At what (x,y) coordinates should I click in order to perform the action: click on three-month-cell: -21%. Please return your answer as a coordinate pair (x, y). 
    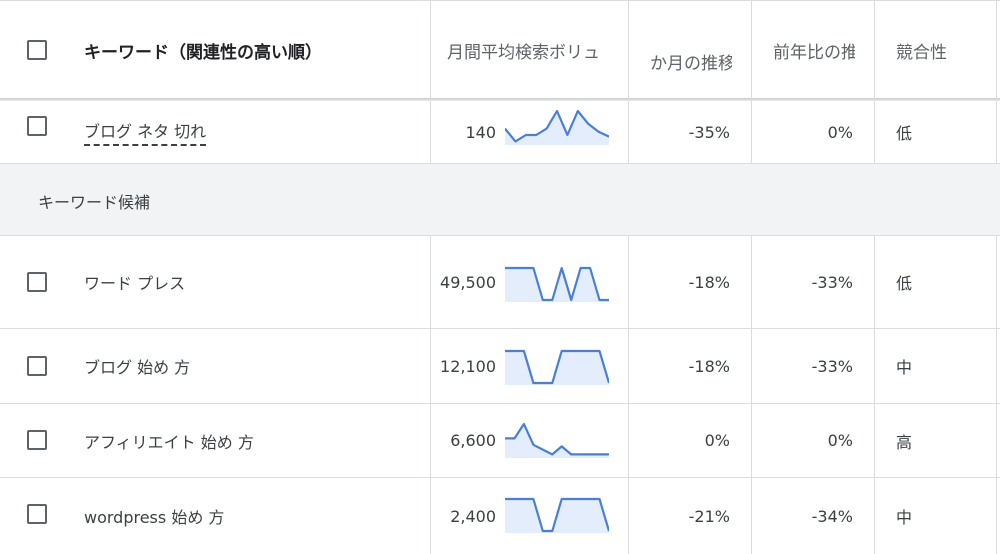
    Looking at the image, I should click on (709, 516).